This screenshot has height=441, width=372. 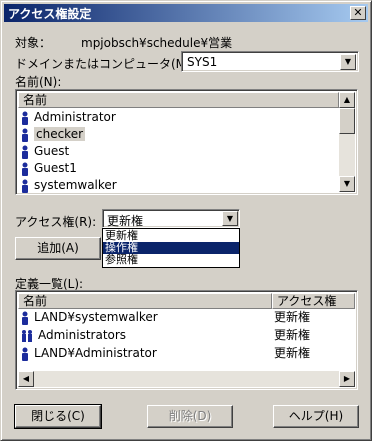 I want to click on access-combobox: 更新権 ▼, so click(x=171, y=218).